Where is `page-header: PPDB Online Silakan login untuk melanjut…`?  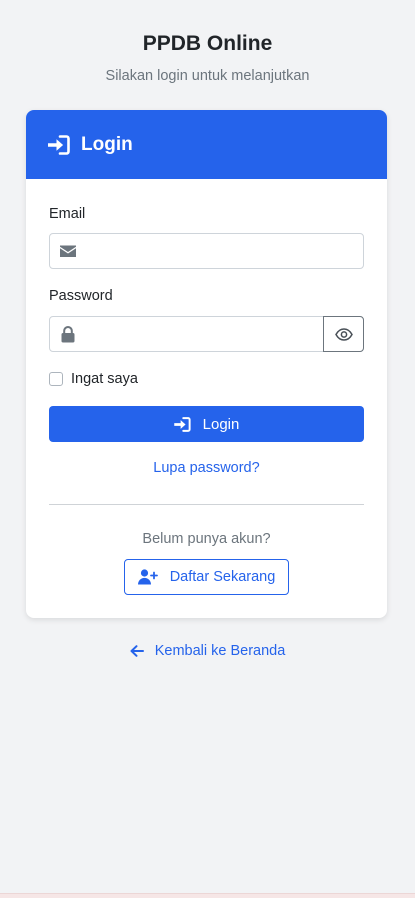
page-header: PPDB Online Silakan login untuk melanjut… is located at coordinates (207, 43).